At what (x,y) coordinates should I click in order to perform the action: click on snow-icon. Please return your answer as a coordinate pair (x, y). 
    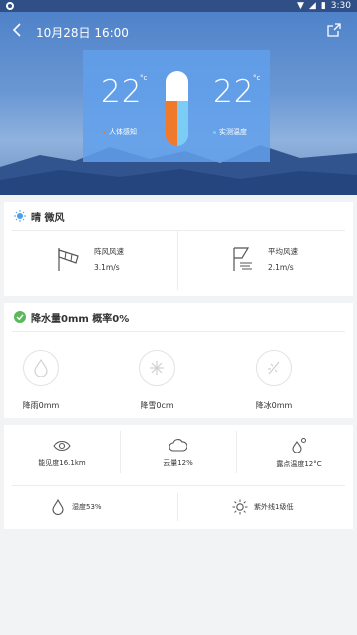
    Looking at the image, I should click on (157, 368).